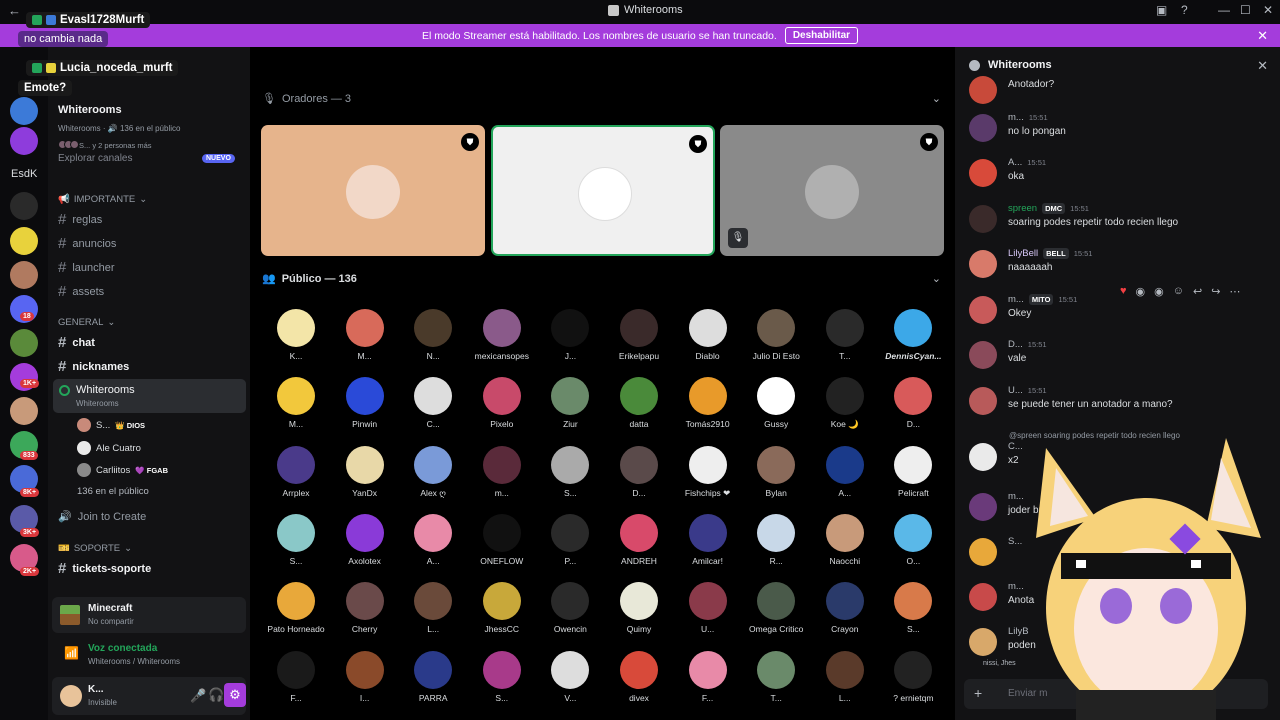 The height and width of the screenshot is (720, 1280). Describe the element at coordinates (1141, 291) in the screenshot. I see `reaction-icon: ◉` at that location.